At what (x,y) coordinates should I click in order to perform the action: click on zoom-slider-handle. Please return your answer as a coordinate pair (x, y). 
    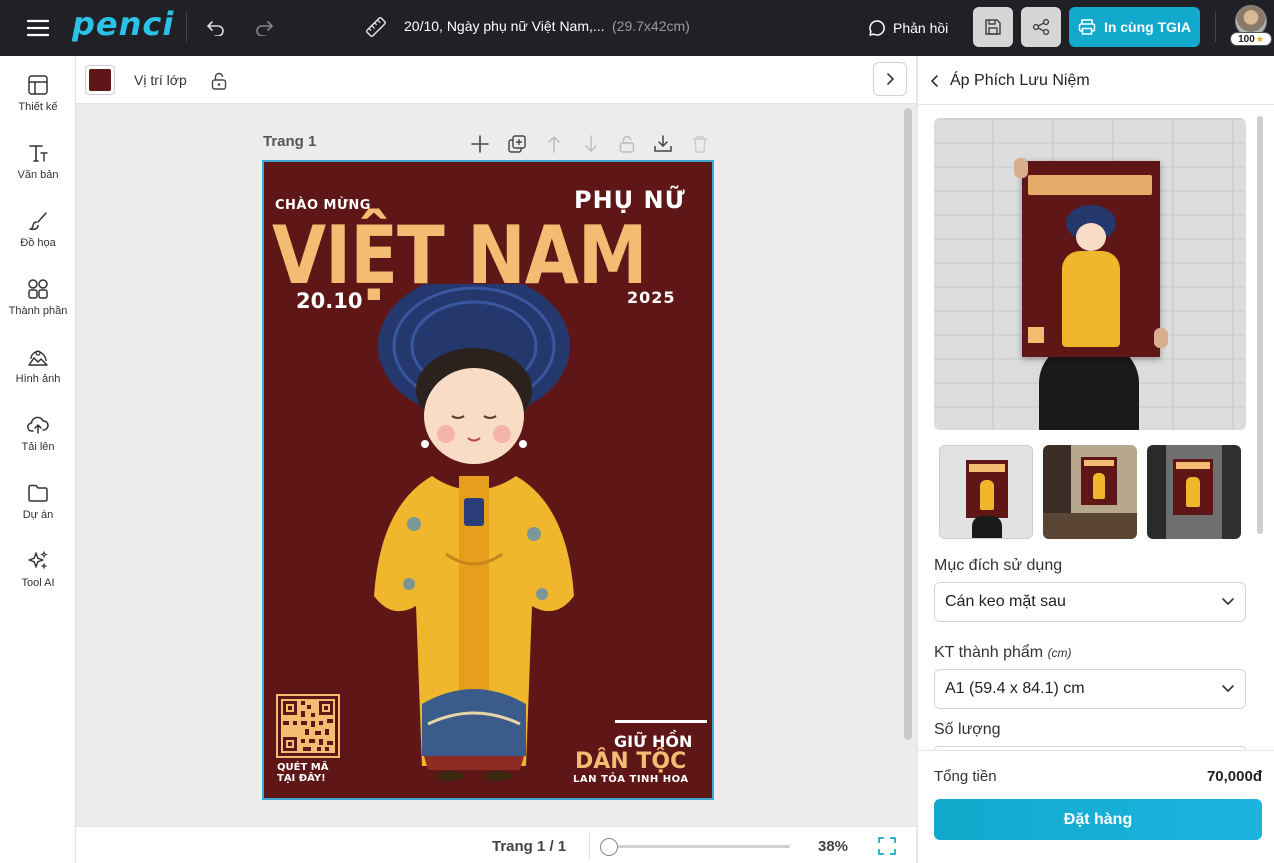
    Looking at the image, I should click on (609, 847).